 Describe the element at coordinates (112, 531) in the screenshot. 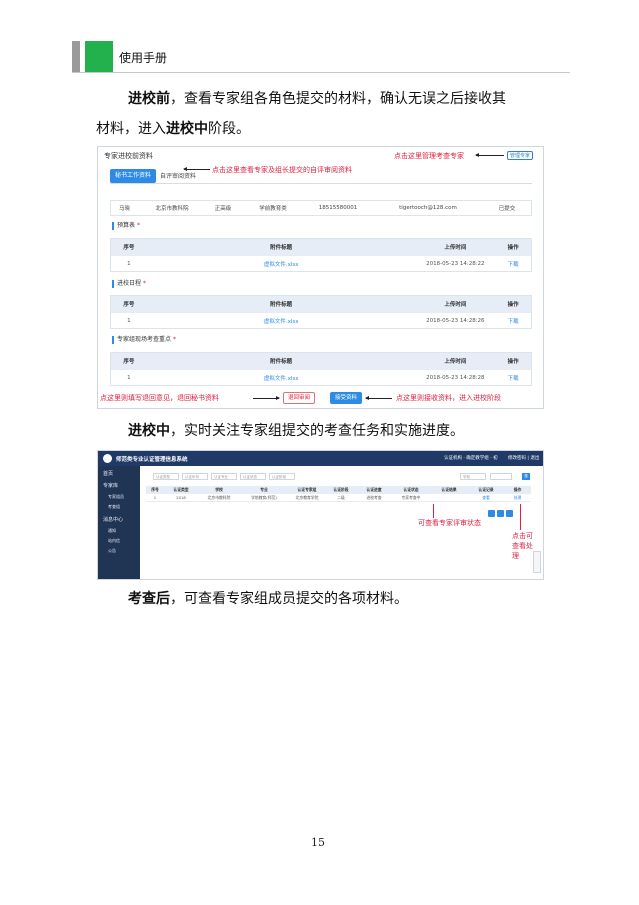

I see `sidebar-item-notice: 通知` at that location.